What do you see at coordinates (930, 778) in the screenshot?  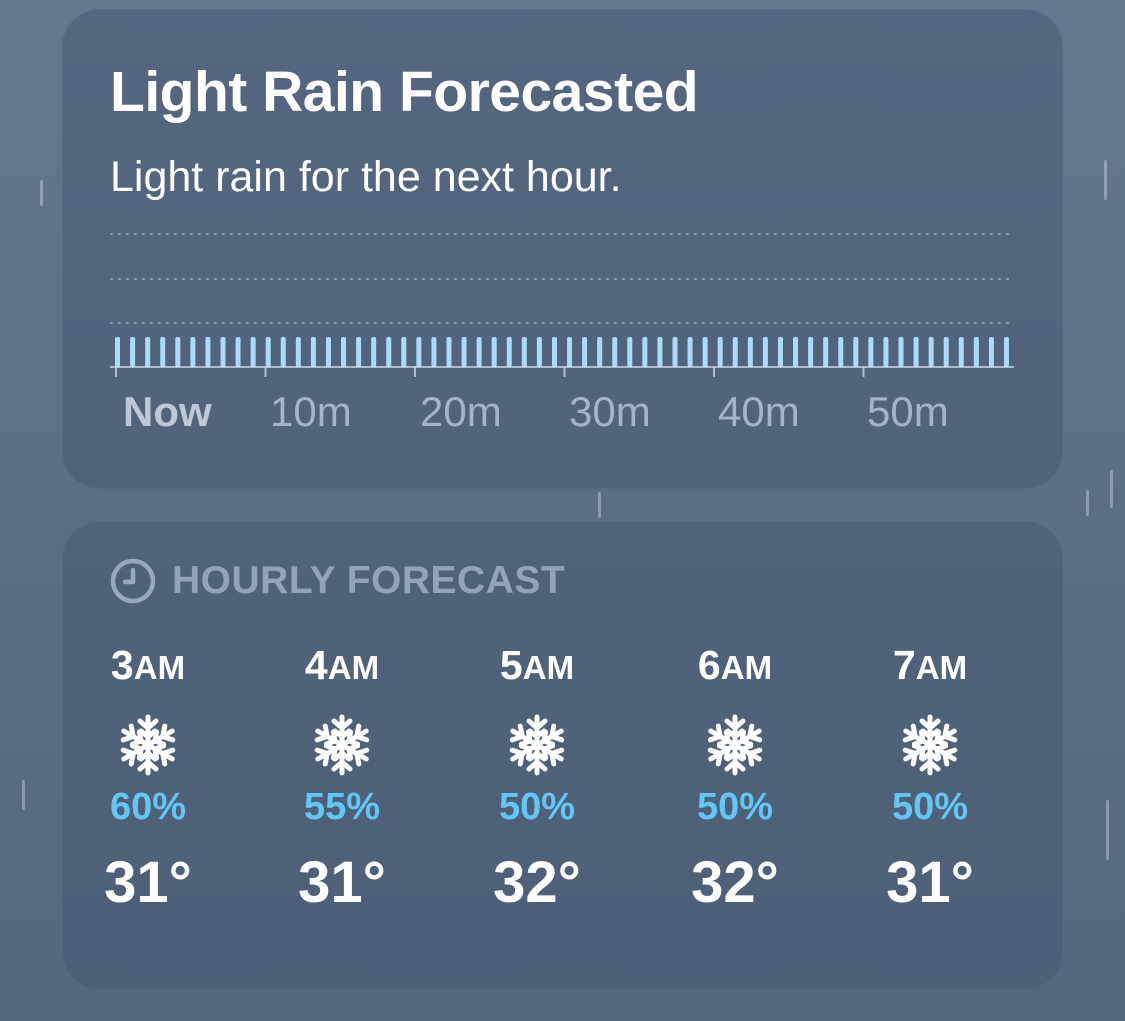 I see `hour-column-7am: 7AM 50% 31°` at bounding box center [930, 778].